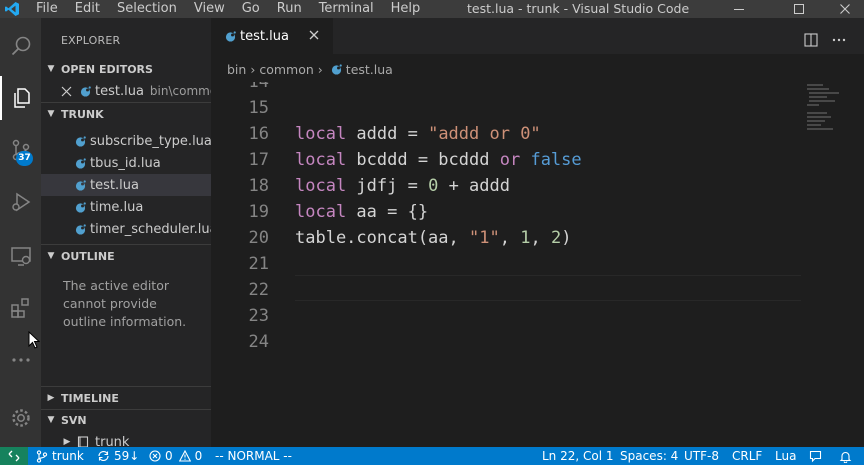 This screenshot has height=465, width=864. Describe the element at coordinates (169, 456) in the screenshot. I see `error-count: 0` at that location.